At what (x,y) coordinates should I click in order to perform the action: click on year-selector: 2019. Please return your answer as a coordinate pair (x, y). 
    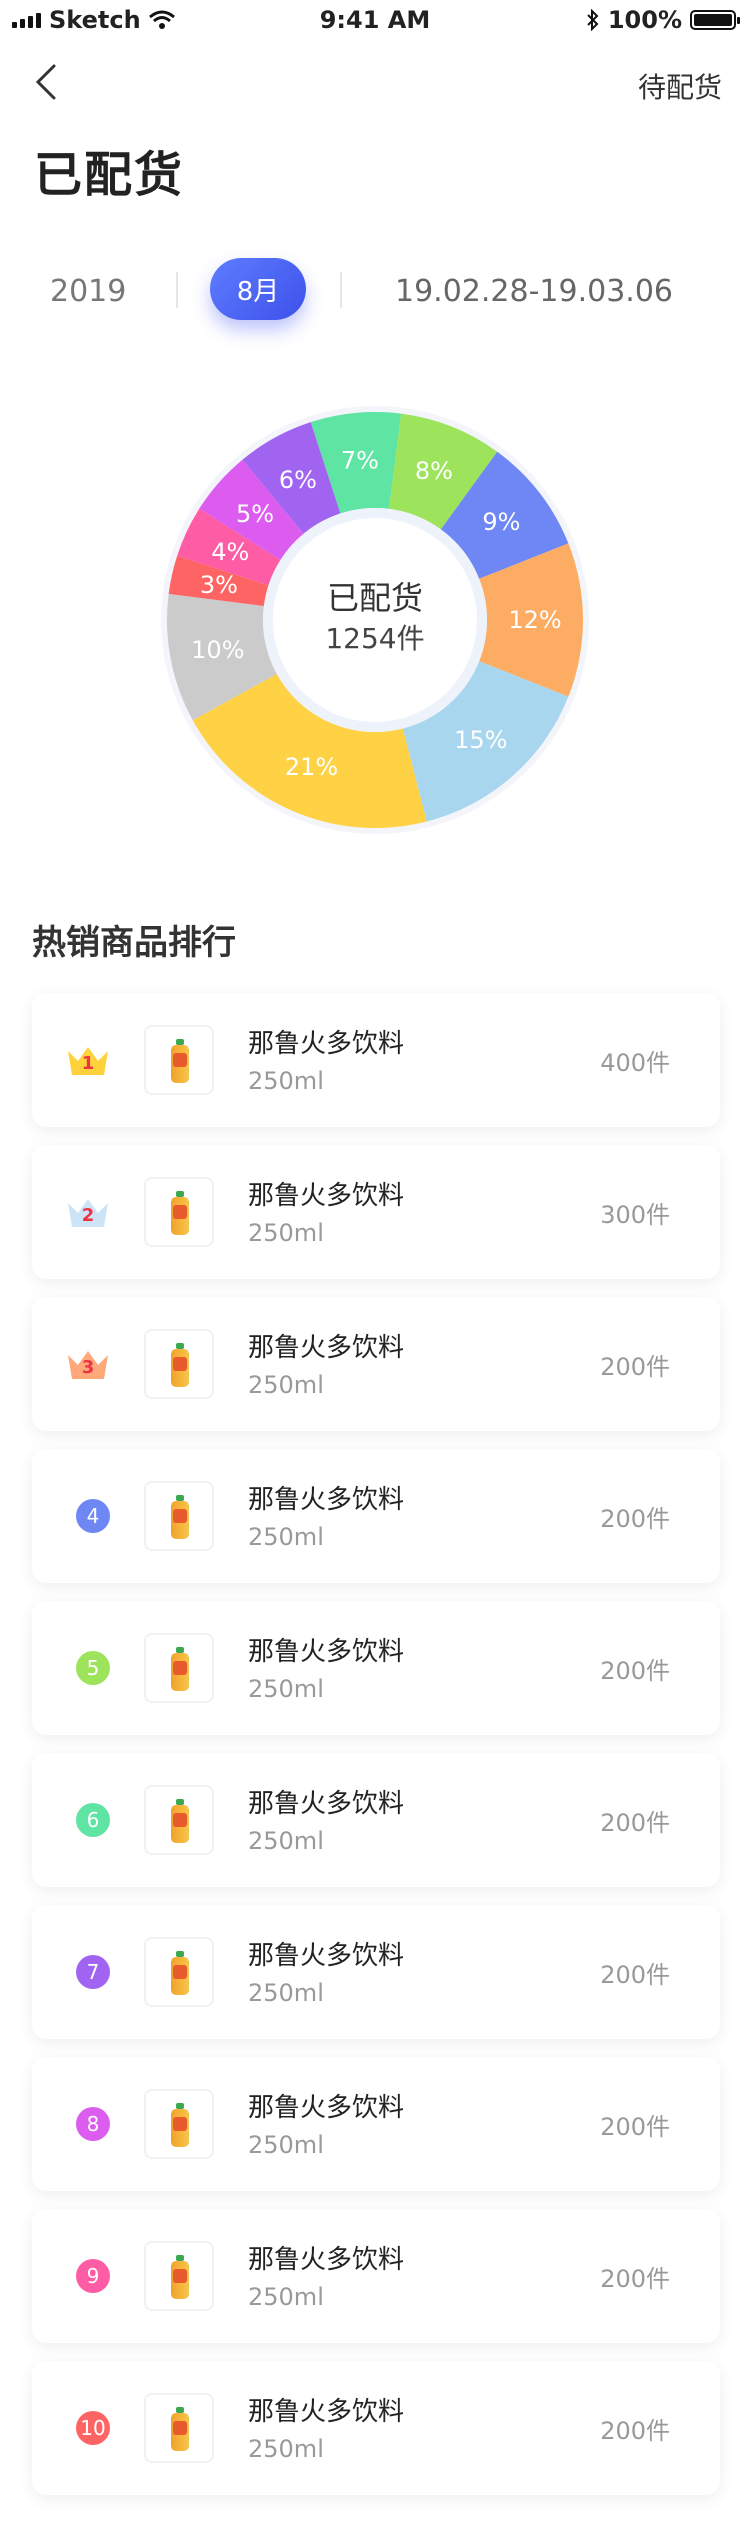
    Looking at the image, I should click on (88, 291).